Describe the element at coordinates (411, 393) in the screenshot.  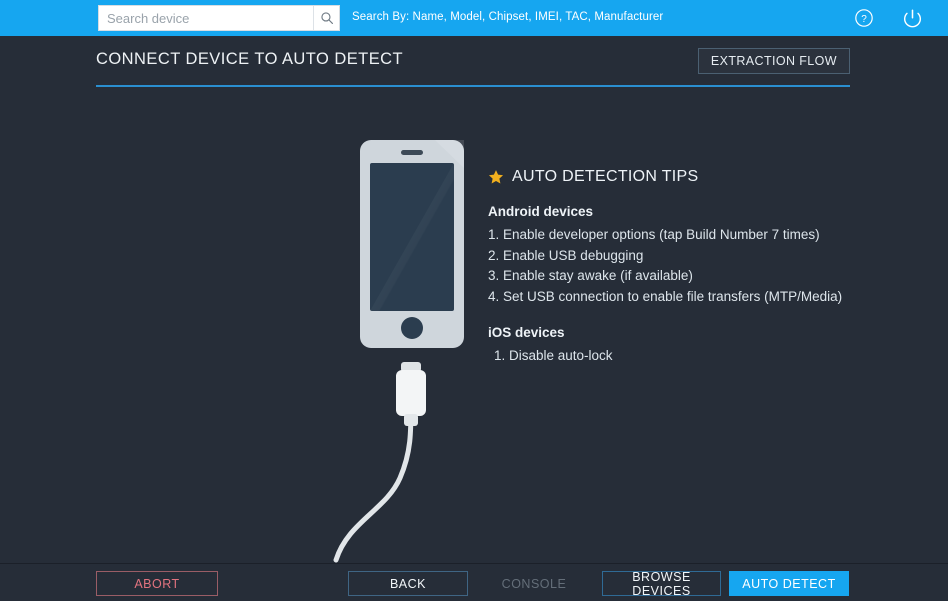
I see `usb-connector-body` at that location.